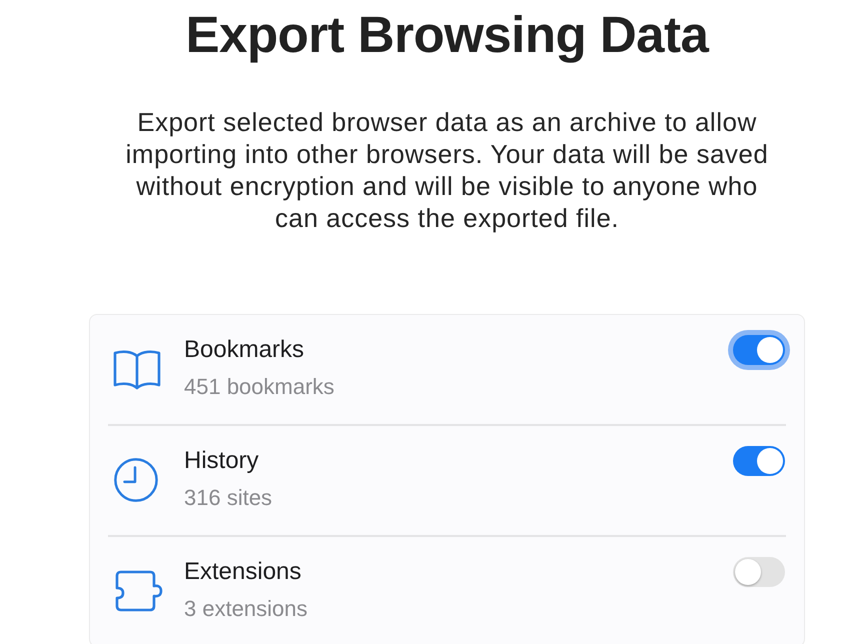 This screenshot has height=644, width=864. I want to click on option-title: History, so click(221, 461).